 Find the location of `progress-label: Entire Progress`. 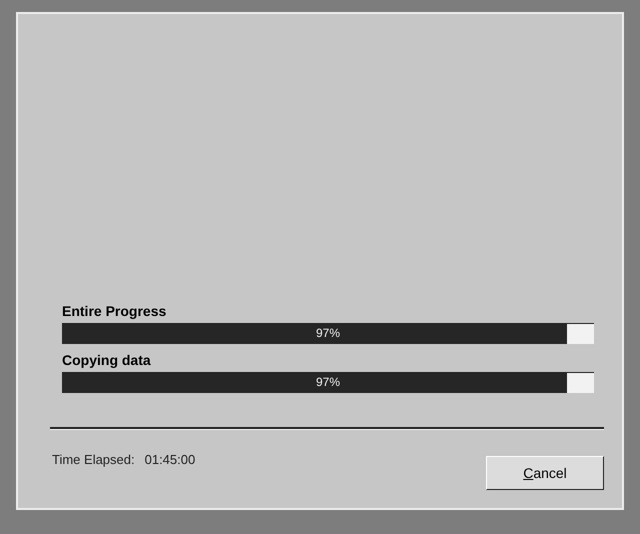

progress-label: Entire Progress is located at coordinates (115, 311).